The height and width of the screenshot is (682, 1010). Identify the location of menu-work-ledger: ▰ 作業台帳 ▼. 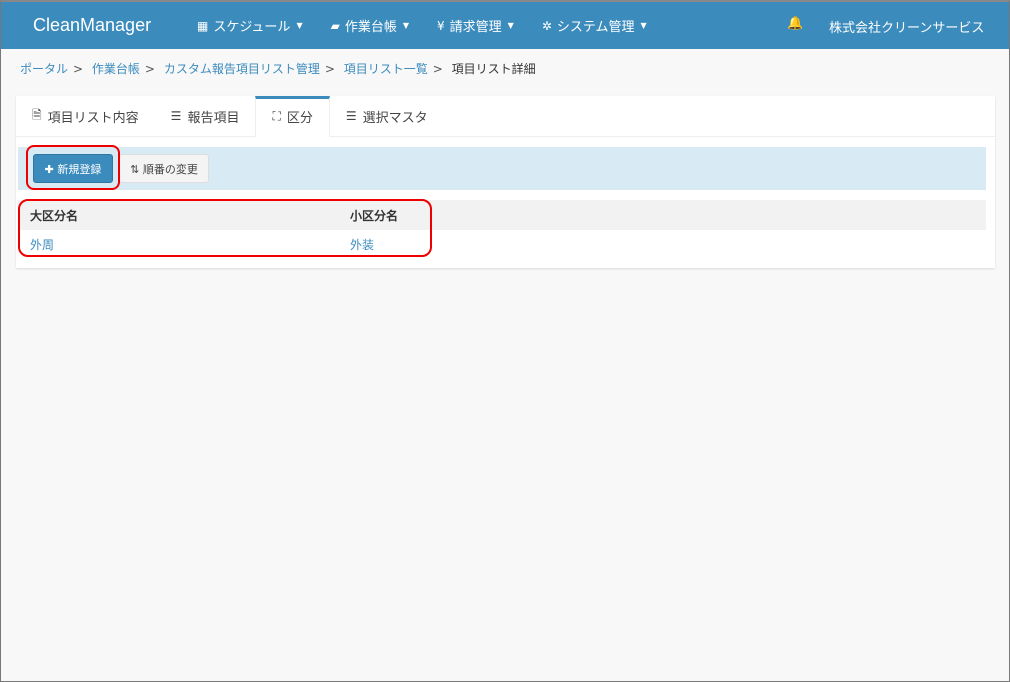
(370, 25).